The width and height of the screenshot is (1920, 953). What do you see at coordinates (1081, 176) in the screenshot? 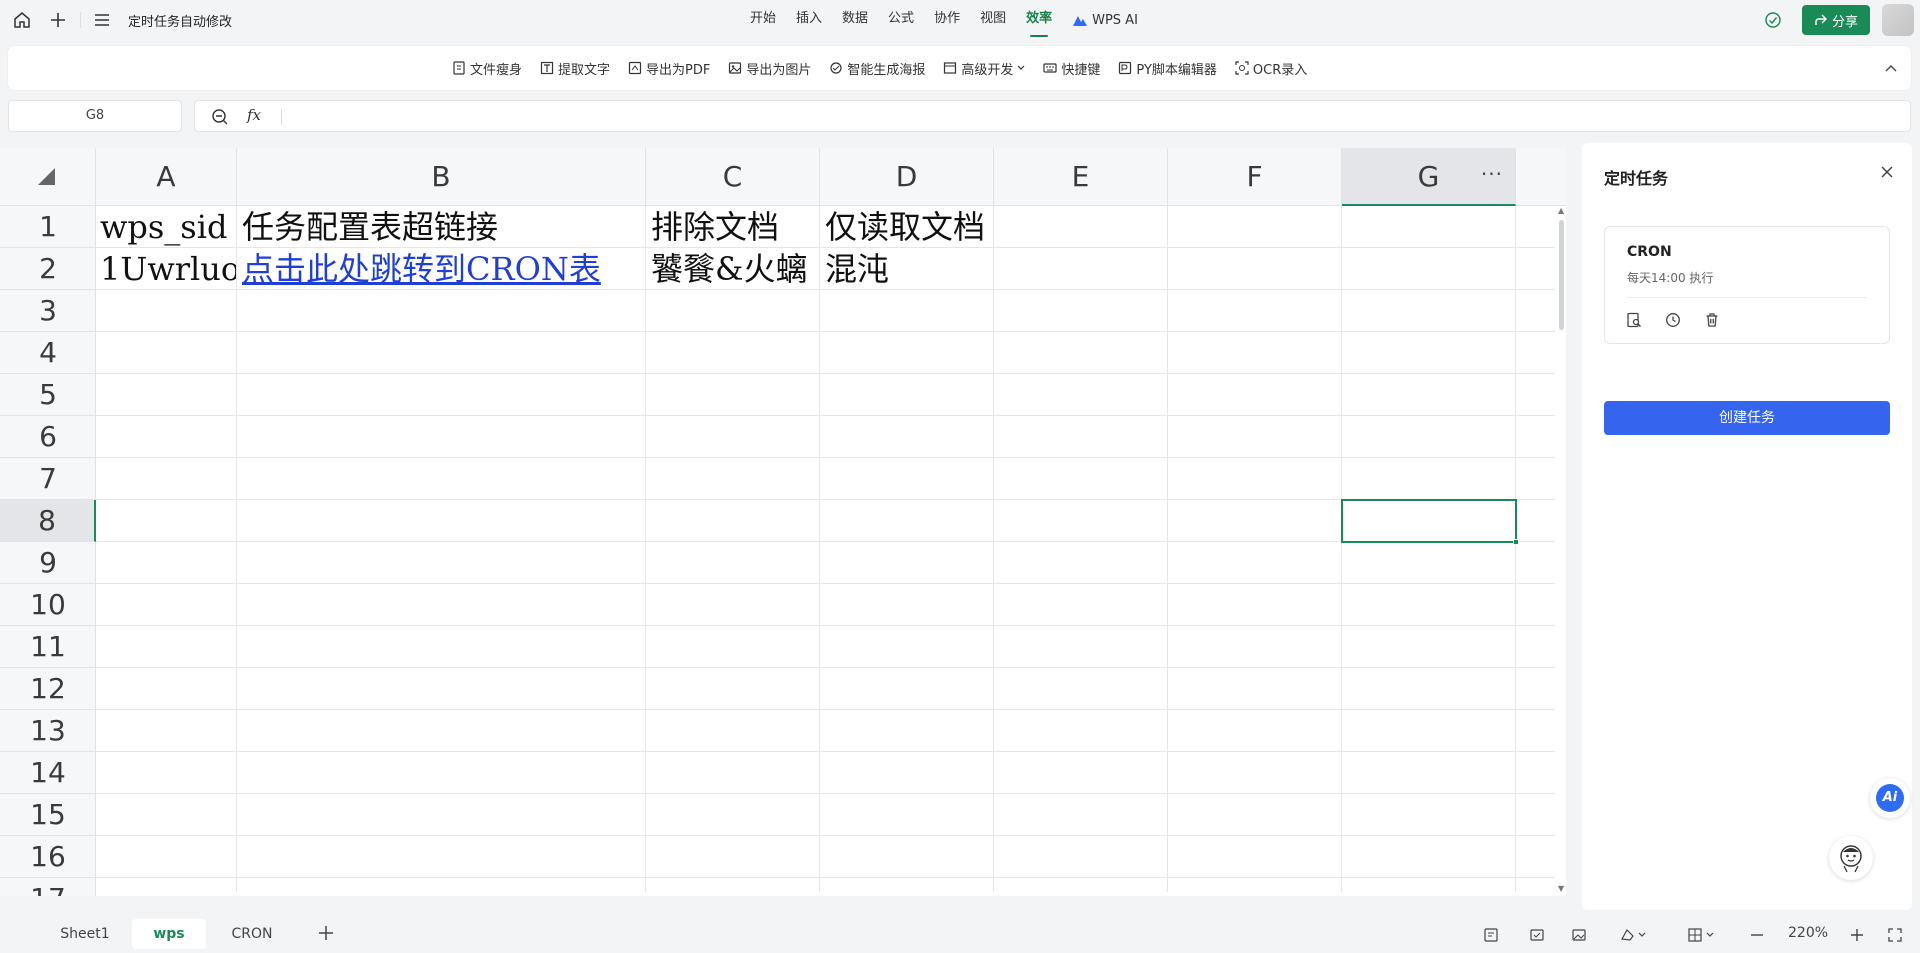
I see `column-header-e: E` at bounding box center [1081, 176].